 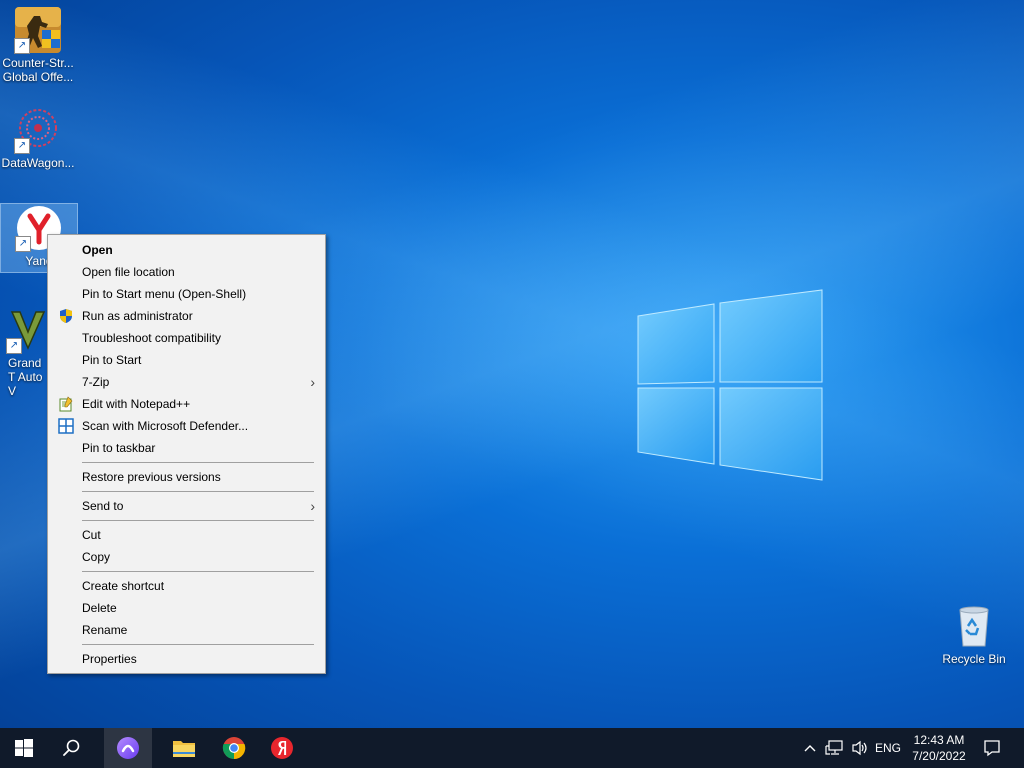 I want to click on search-icon, so click(x=71, y=747).